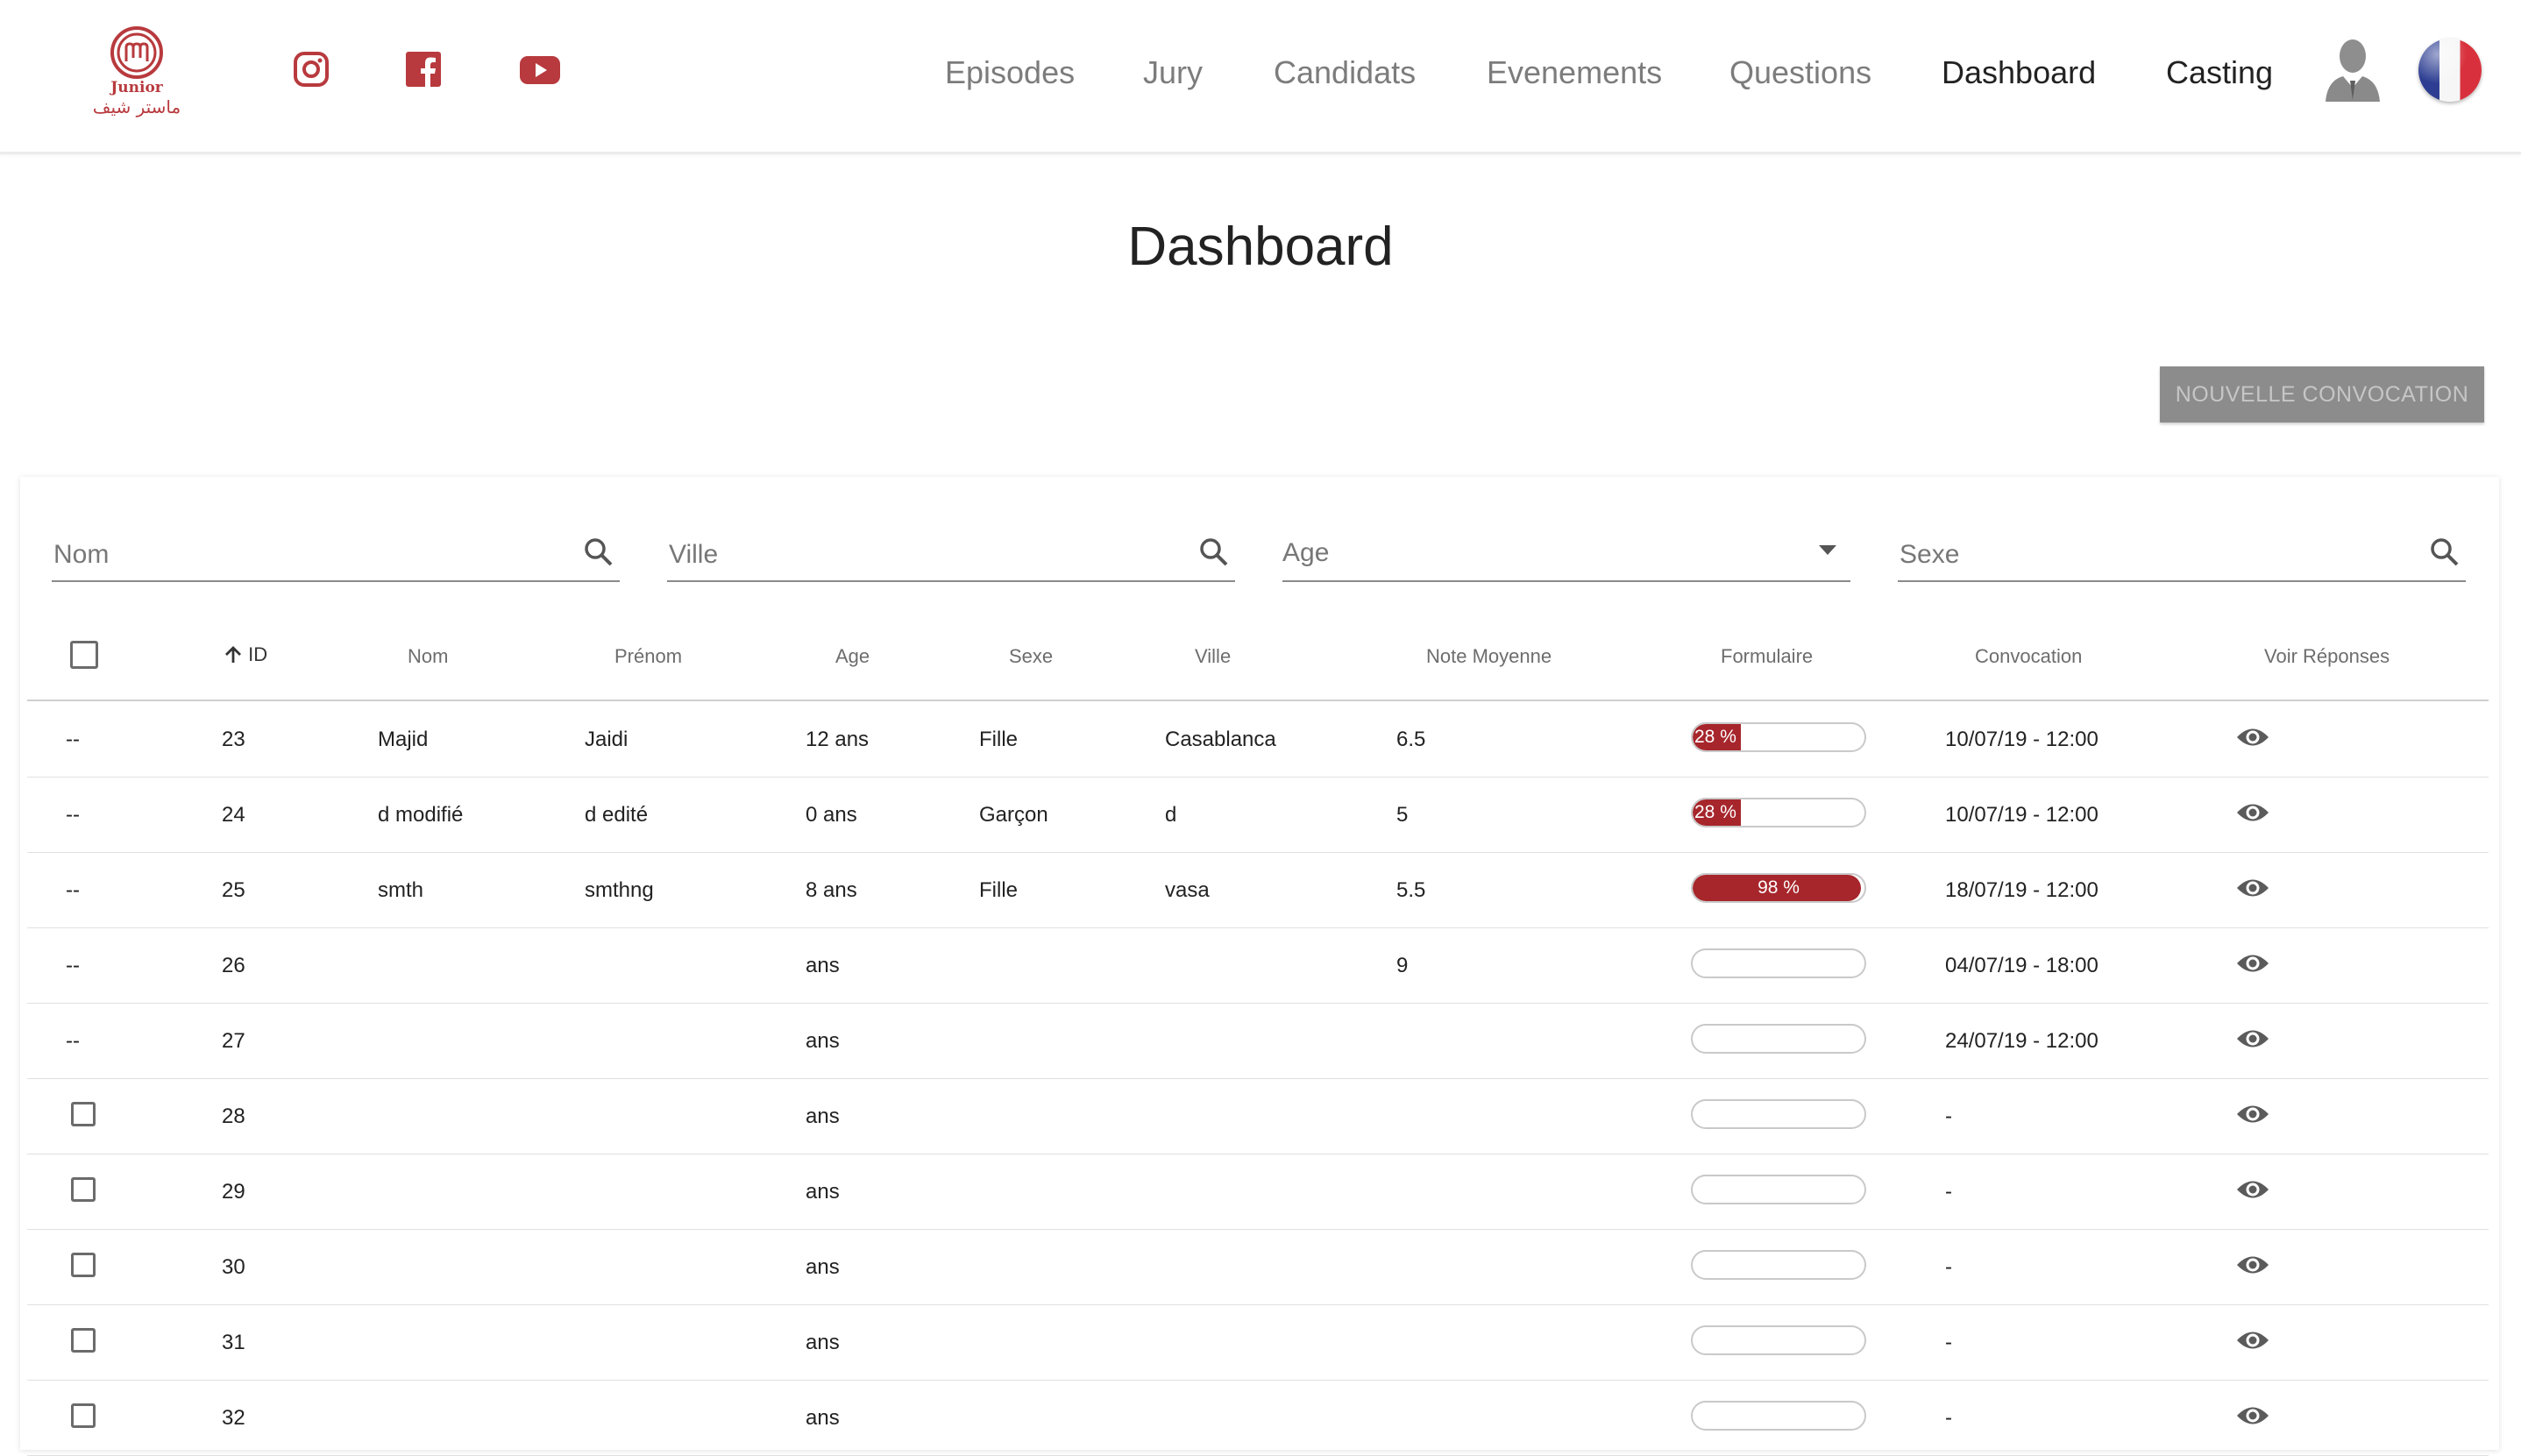  Describe the element at coordinates (1258, 1267) in the screenshot. I see `table-row: 30 ans -` at that location.